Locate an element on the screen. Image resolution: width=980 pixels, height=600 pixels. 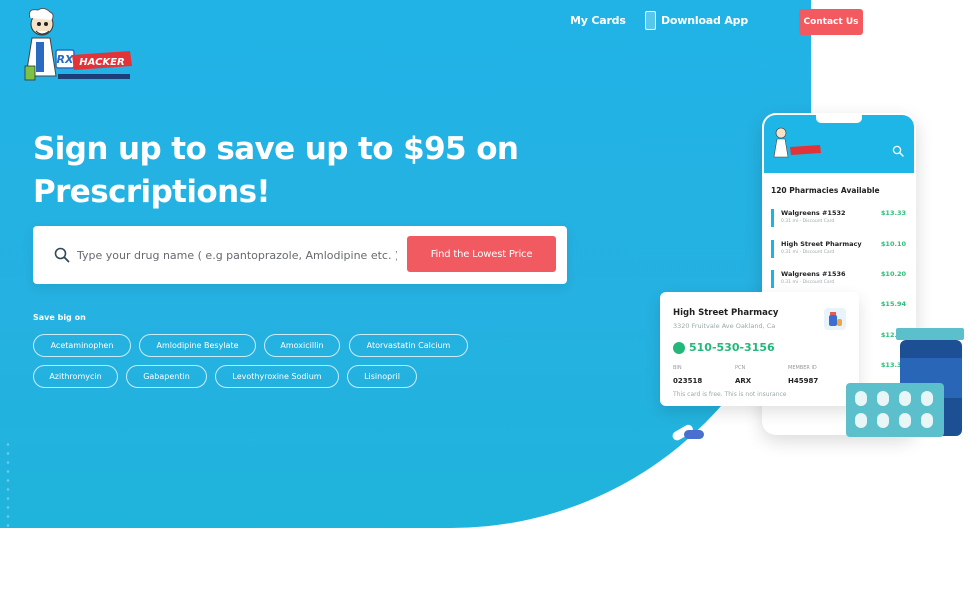
rx-hacker-logo-small is located at coordinates (797, 142).